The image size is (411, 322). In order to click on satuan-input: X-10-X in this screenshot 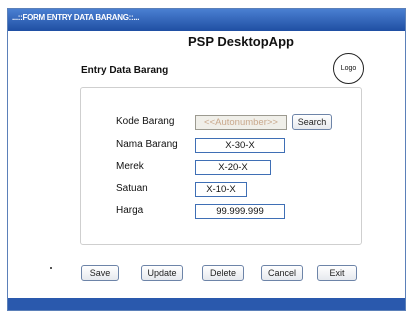, I will do `click(221, 189)`.